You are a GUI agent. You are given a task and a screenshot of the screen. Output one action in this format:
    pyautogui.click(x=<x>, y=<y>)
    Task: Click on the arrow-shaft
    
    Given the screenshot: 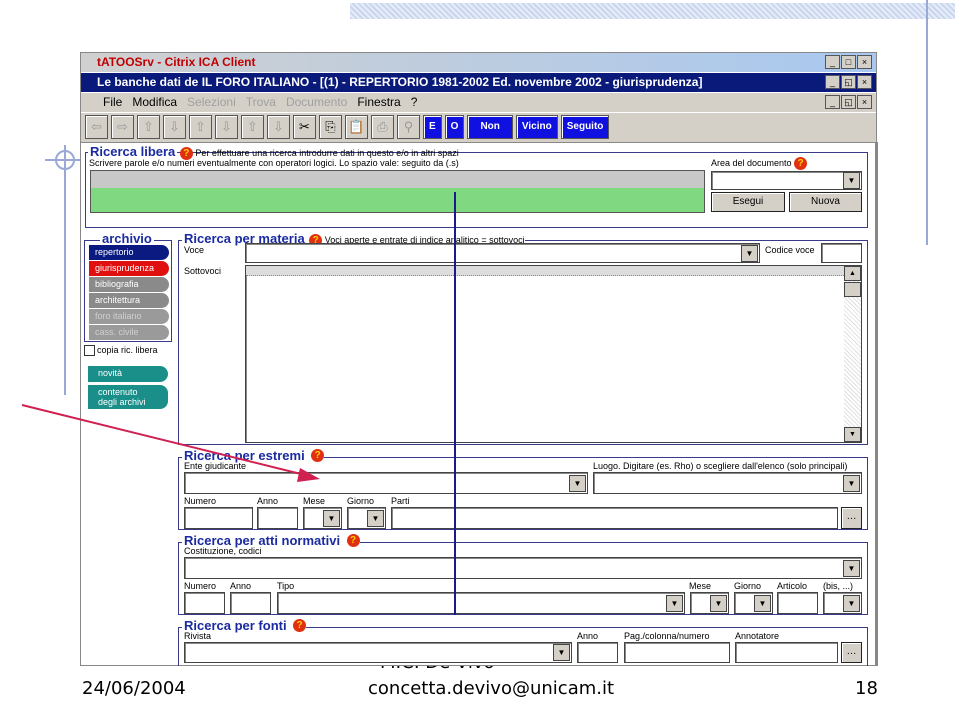 What is the action you would take?
    pyautogui.click(x=163, y=440)
    